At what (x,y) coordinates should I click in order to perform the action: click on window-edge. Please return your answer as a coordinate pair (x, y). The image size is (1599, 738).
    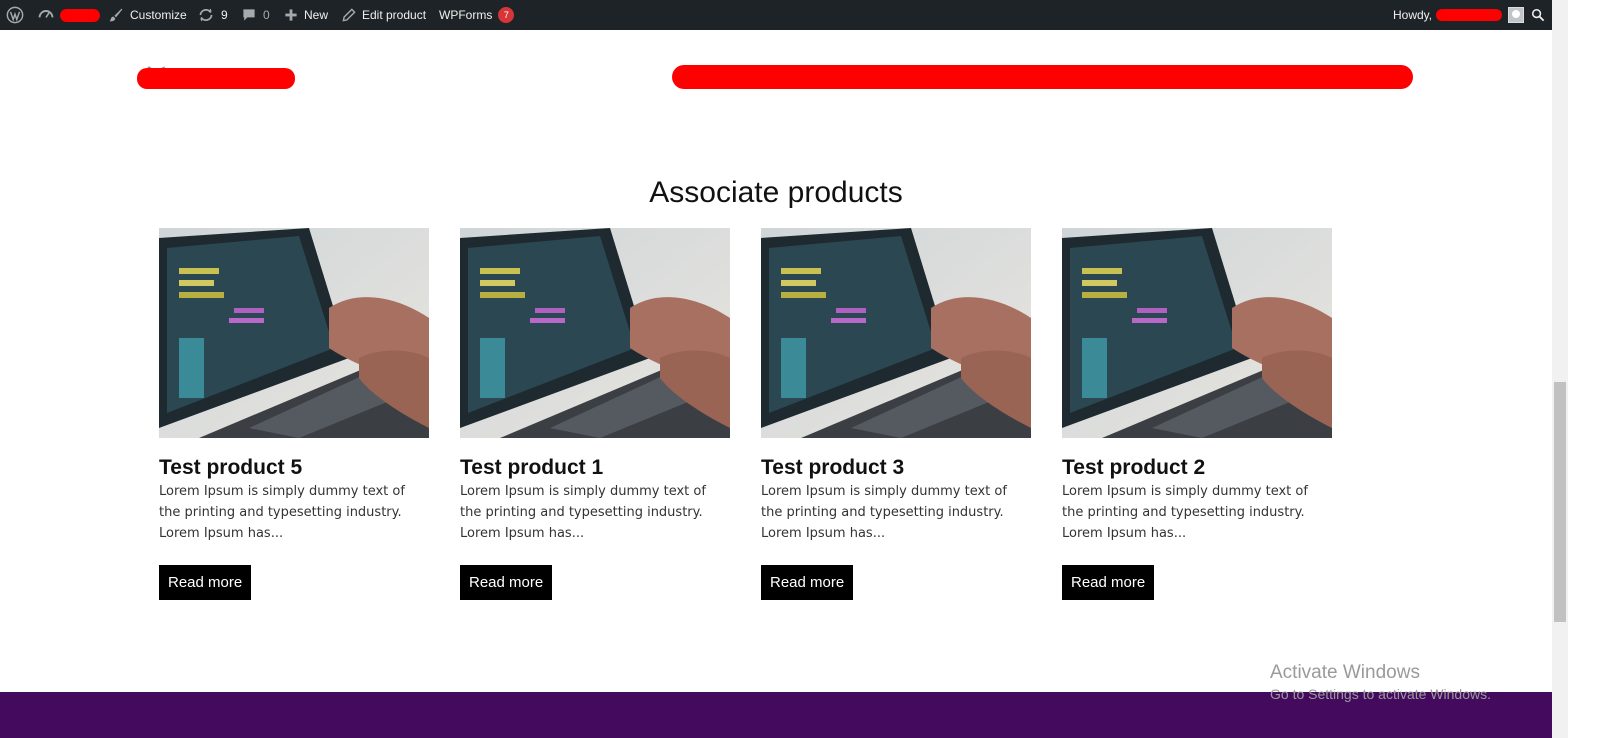
    Looking at the image, I should click on (1583, 369).